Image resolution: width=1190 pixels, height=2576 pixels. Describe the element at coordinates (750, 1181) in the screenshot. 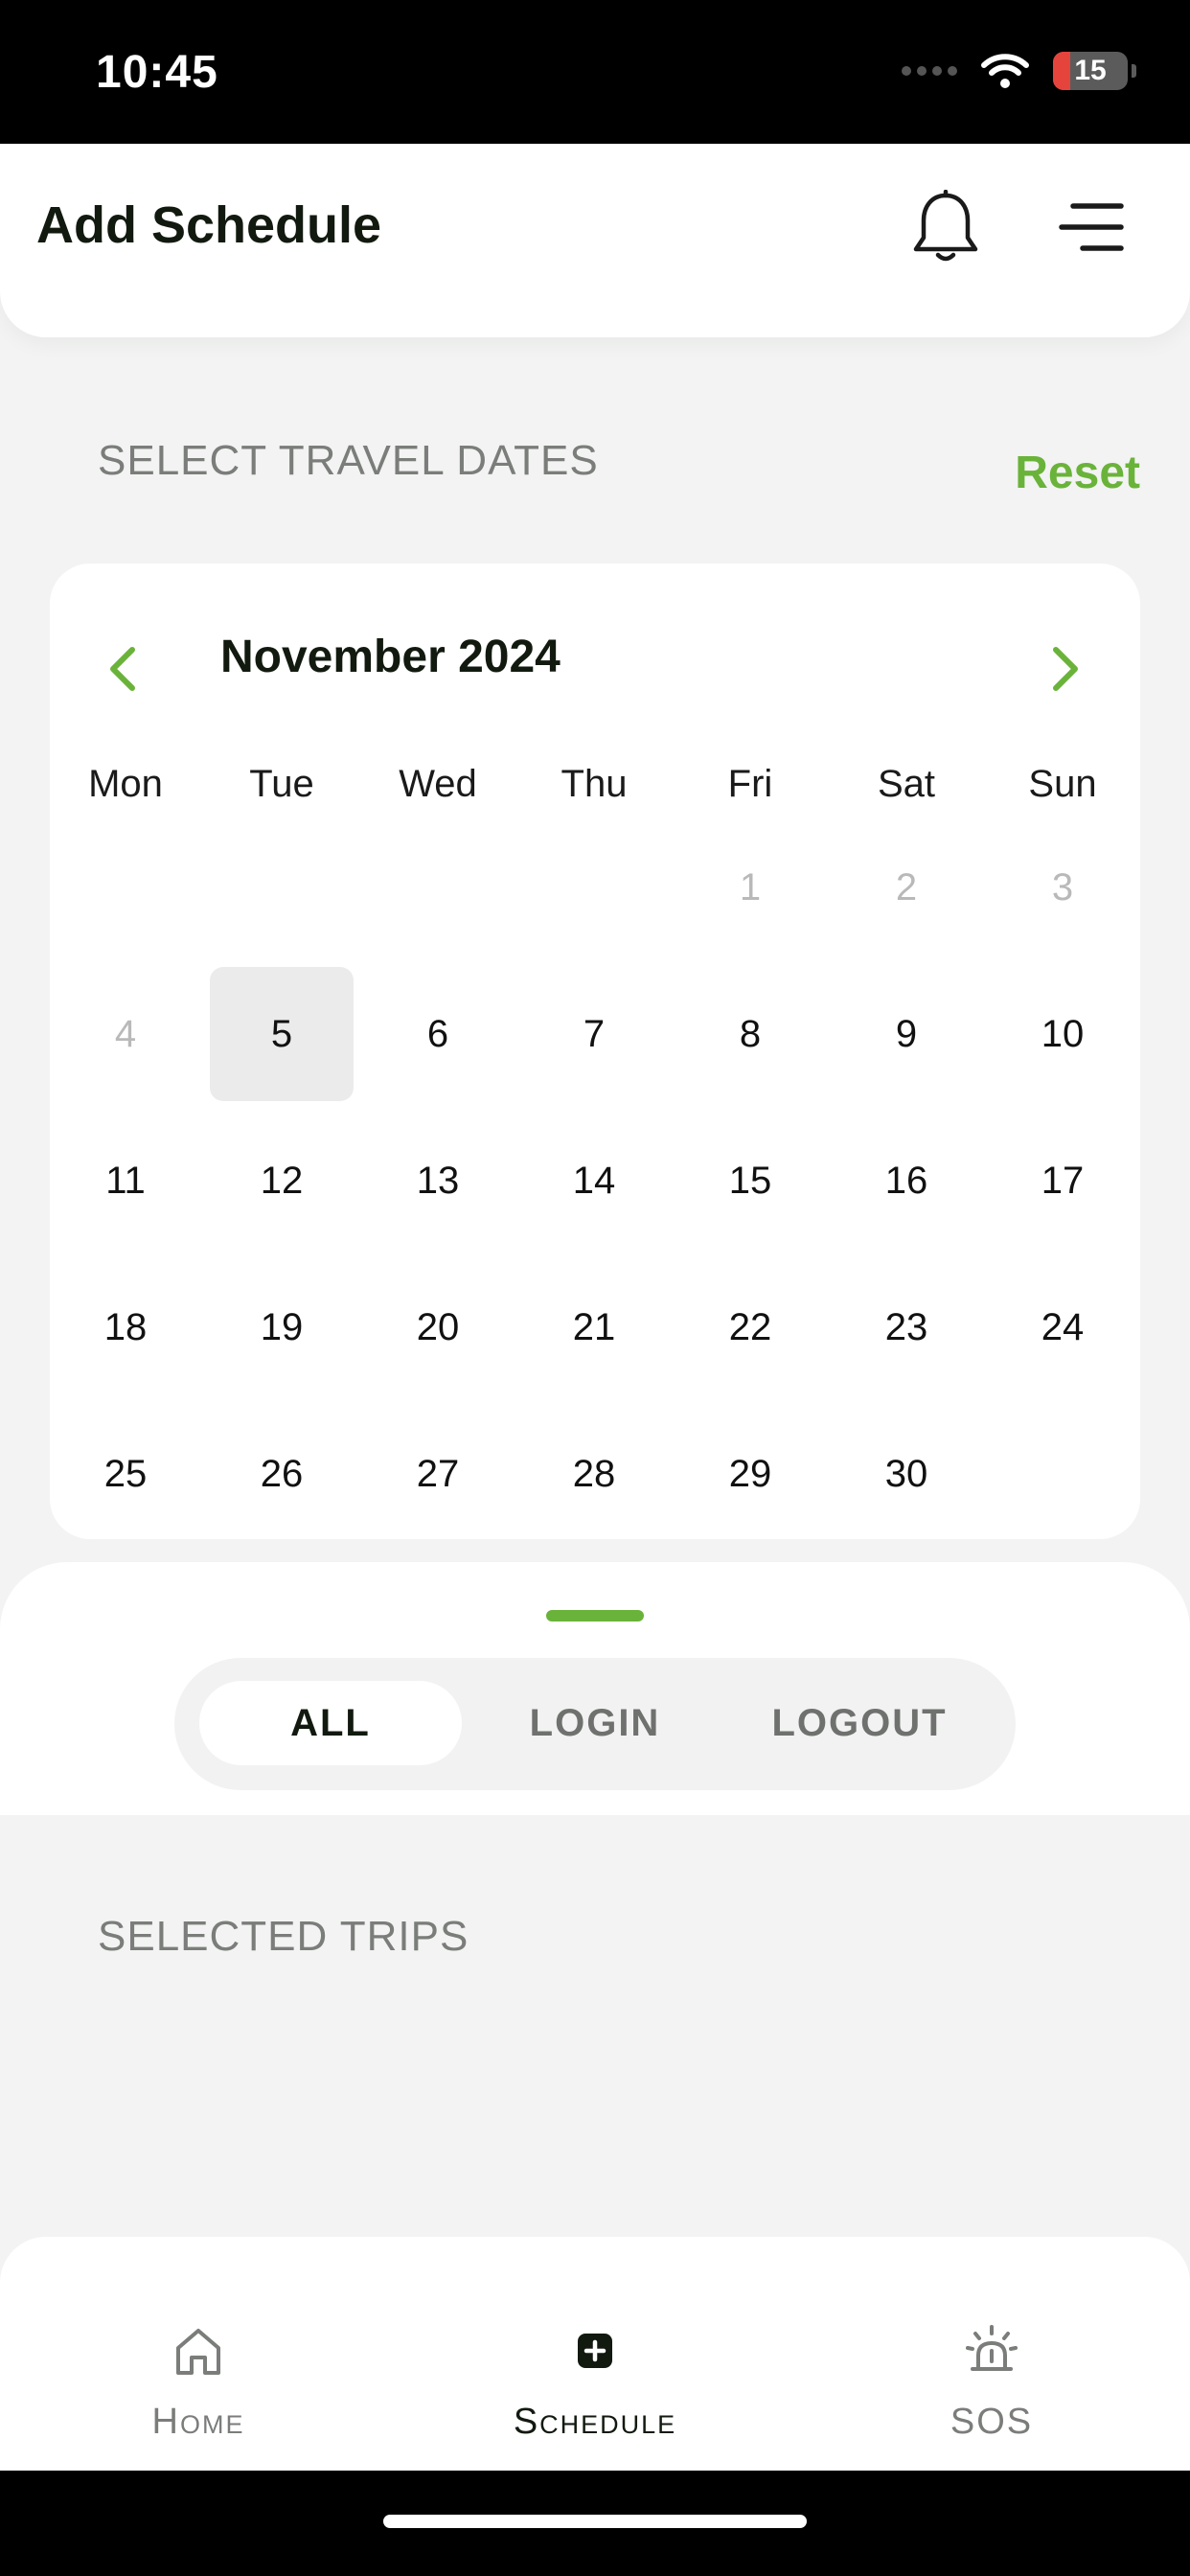

I see `calendar-day: 15` at that location.